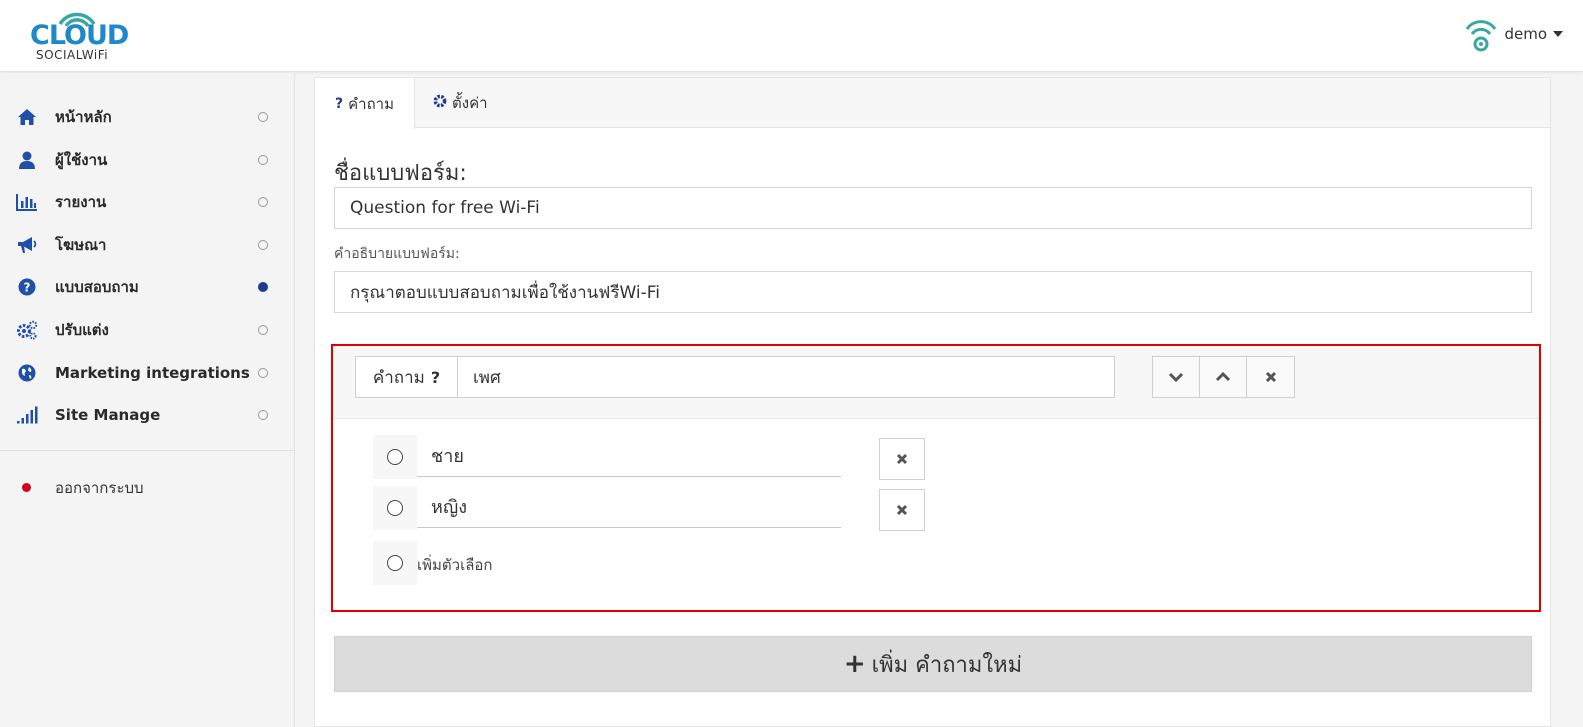 This screenshot has width=1583, height=727. I want to click on add-question-button: + เพิ่ม คำถามใหม่, so click(933, 664).